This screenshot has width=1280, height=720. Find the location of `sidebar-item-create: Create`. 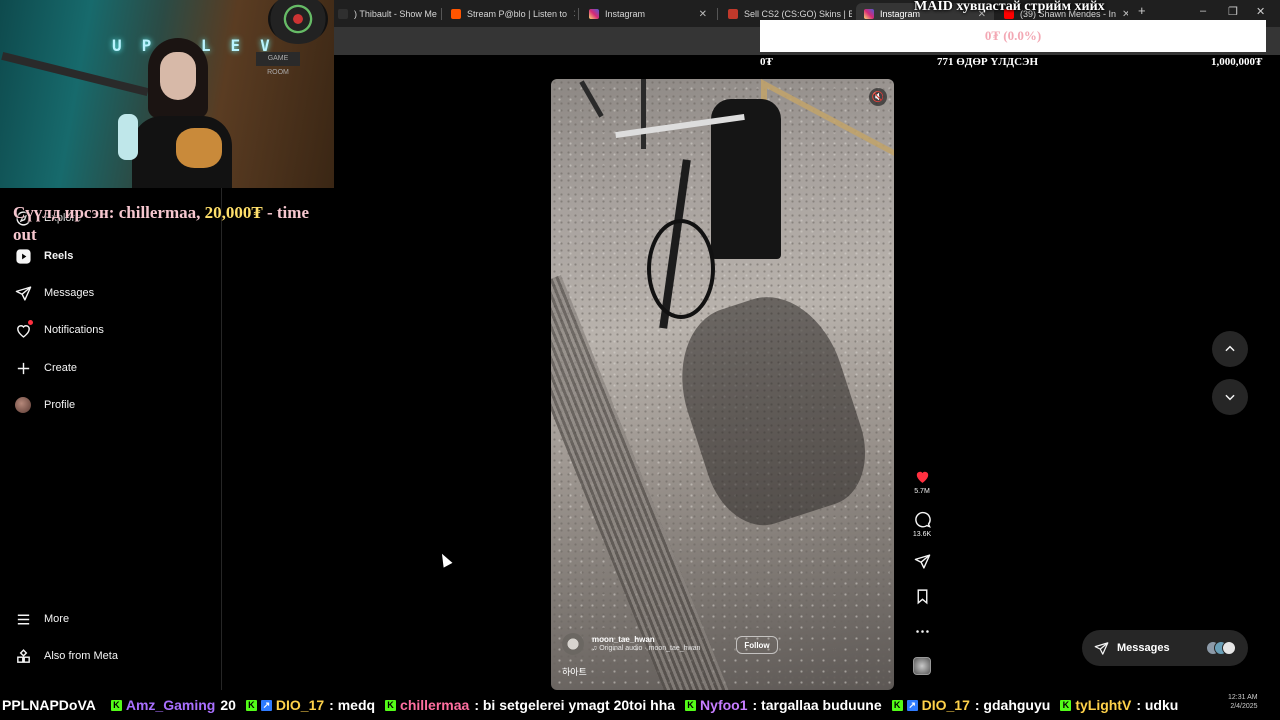

sidebar-item-create: Create is located at coordinates (45, 368).